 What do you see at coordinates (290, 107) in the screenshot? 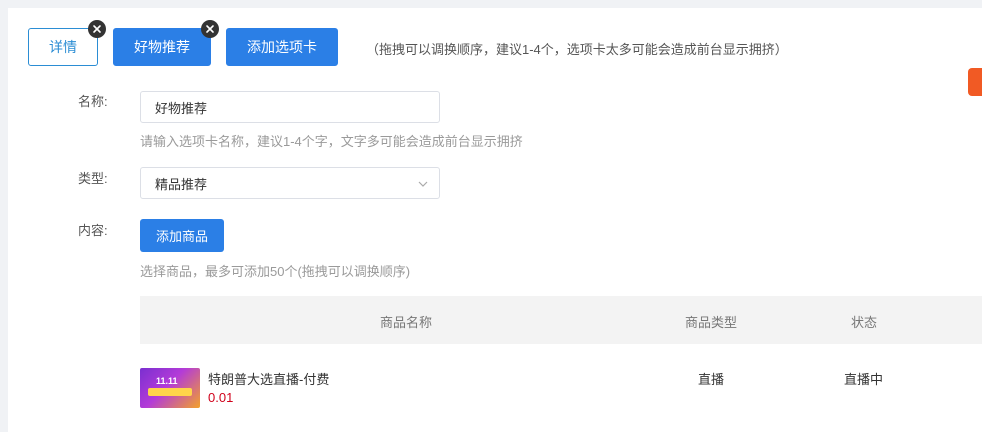
I see `name-input: 好物推荐` at bounding box center [290, 107].